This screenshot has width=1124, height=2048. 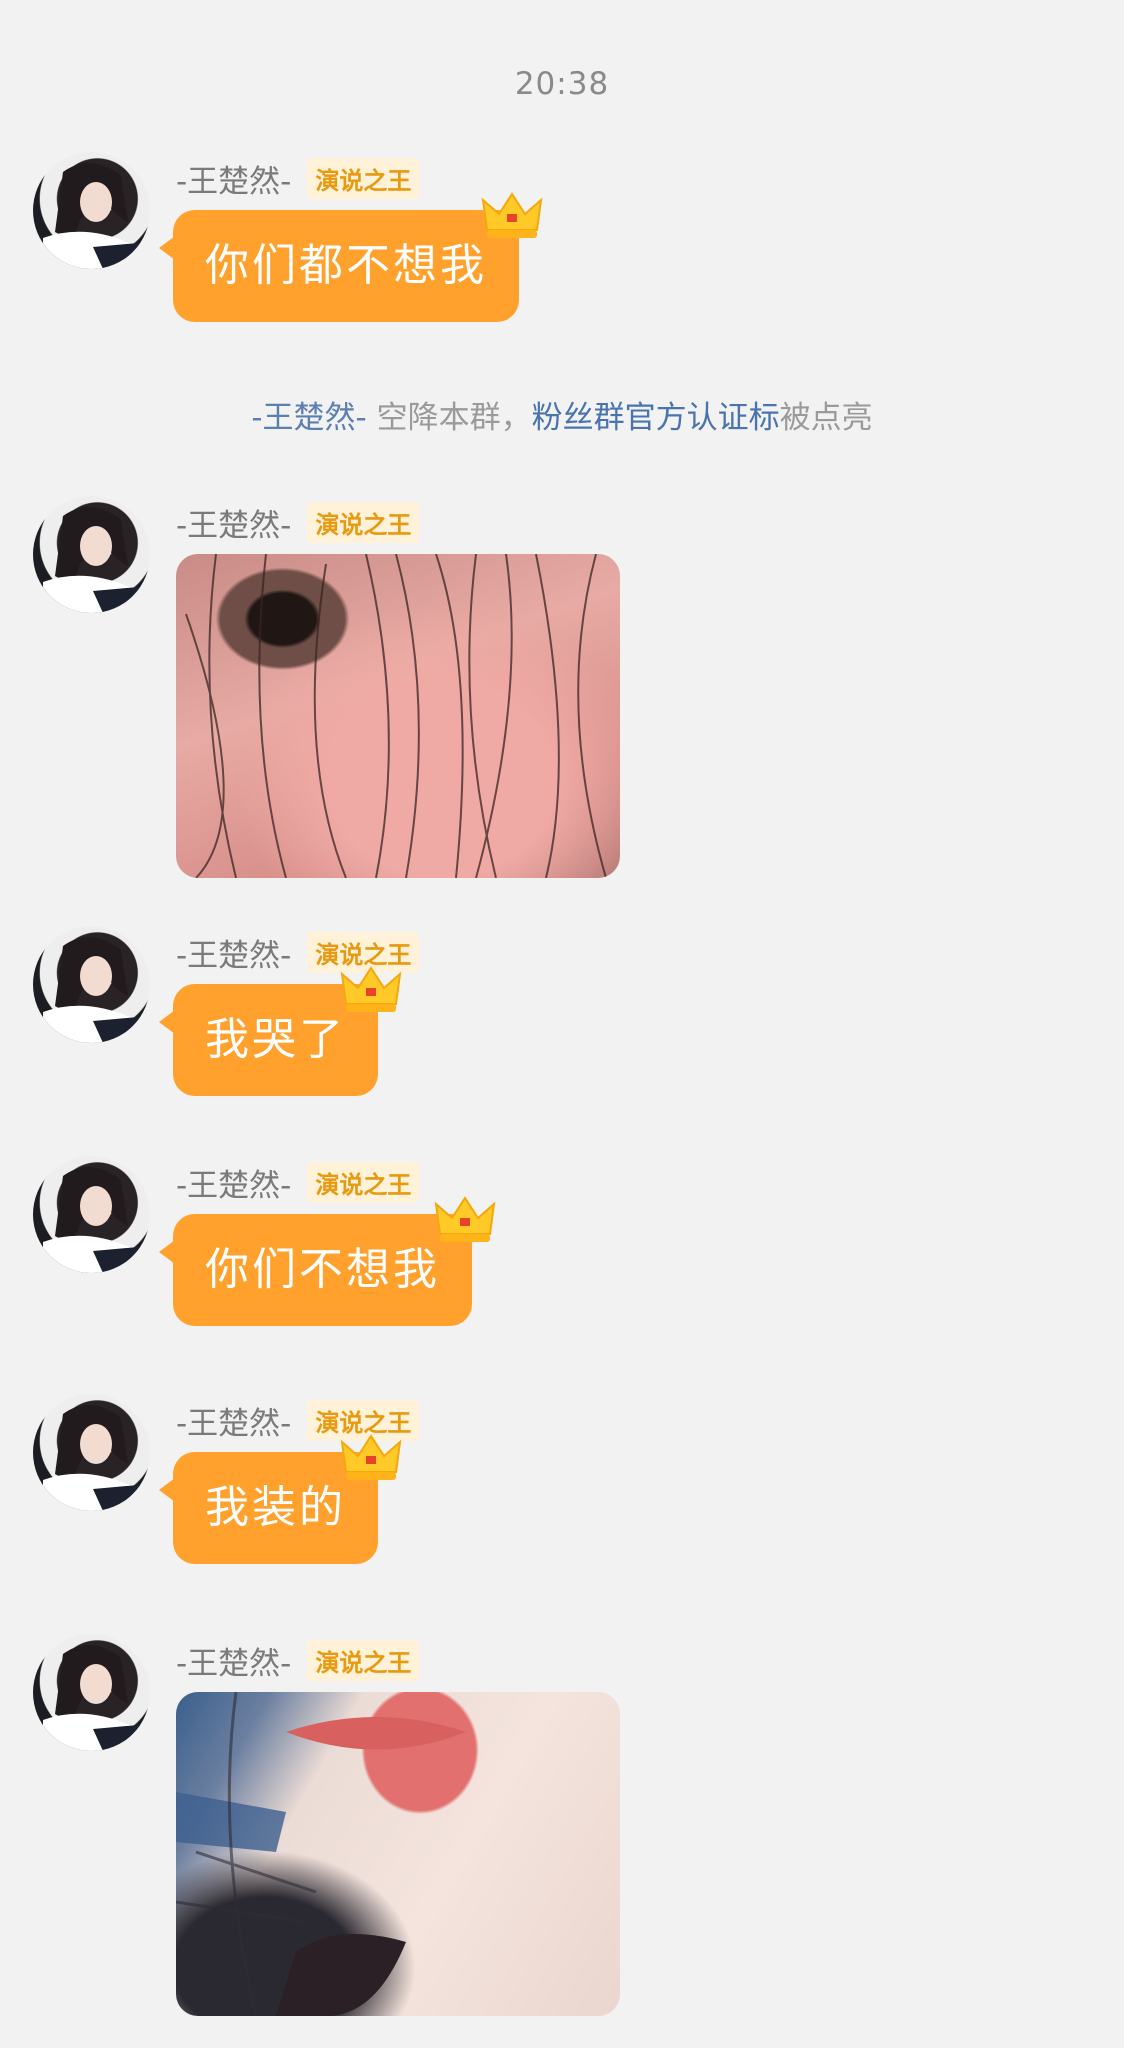 What do you see at coordinates (321, 1854) in the screenshot?
I see `photo-details` at bounding box center [321, 1854].